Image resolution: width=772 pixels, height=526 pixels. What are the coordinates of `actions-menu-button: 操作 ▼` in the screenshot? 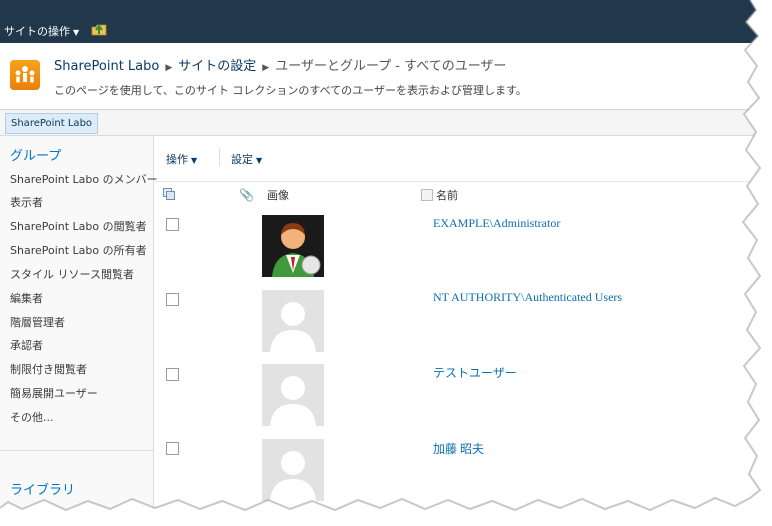 It's located at (181, 159).